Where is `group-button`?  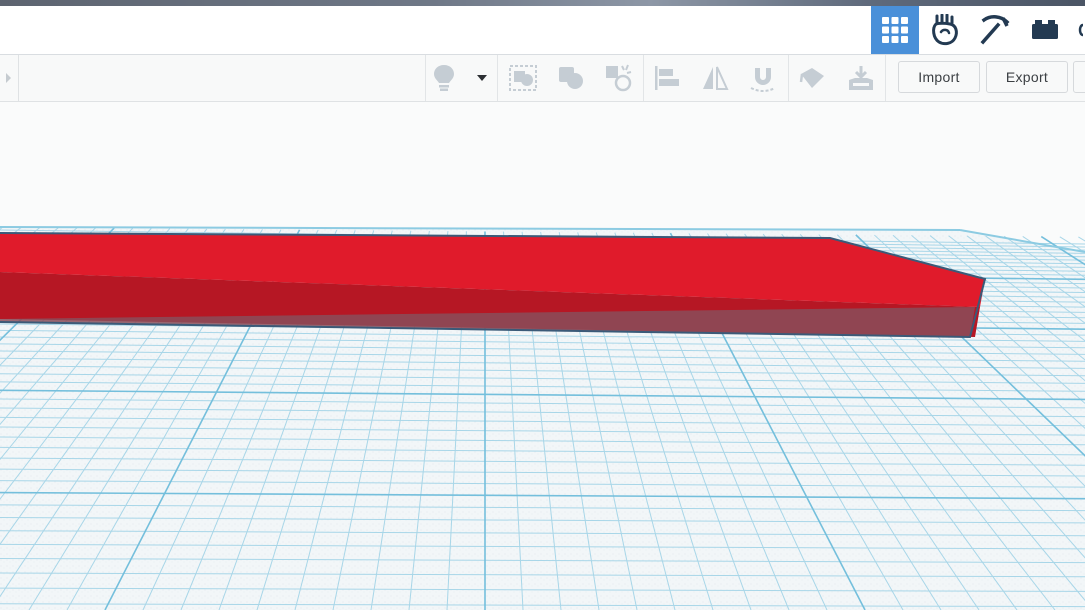 group-button is located at coordinates (523, 78).